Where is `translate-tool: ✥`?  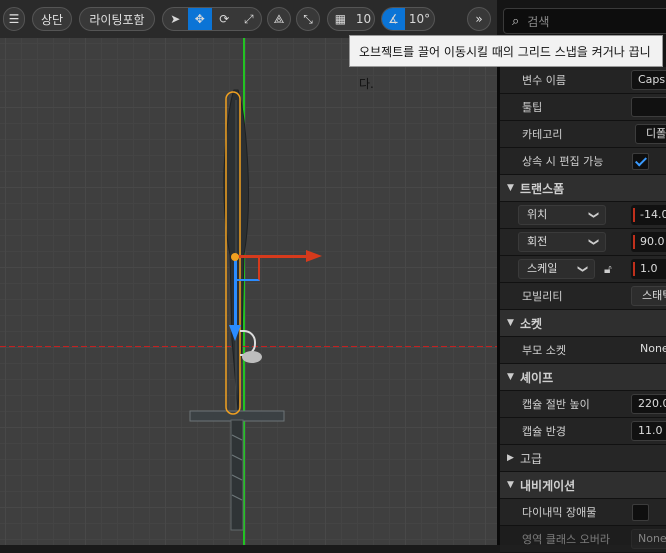
translate-tool: ✥ is located at coordinates (199, 19).